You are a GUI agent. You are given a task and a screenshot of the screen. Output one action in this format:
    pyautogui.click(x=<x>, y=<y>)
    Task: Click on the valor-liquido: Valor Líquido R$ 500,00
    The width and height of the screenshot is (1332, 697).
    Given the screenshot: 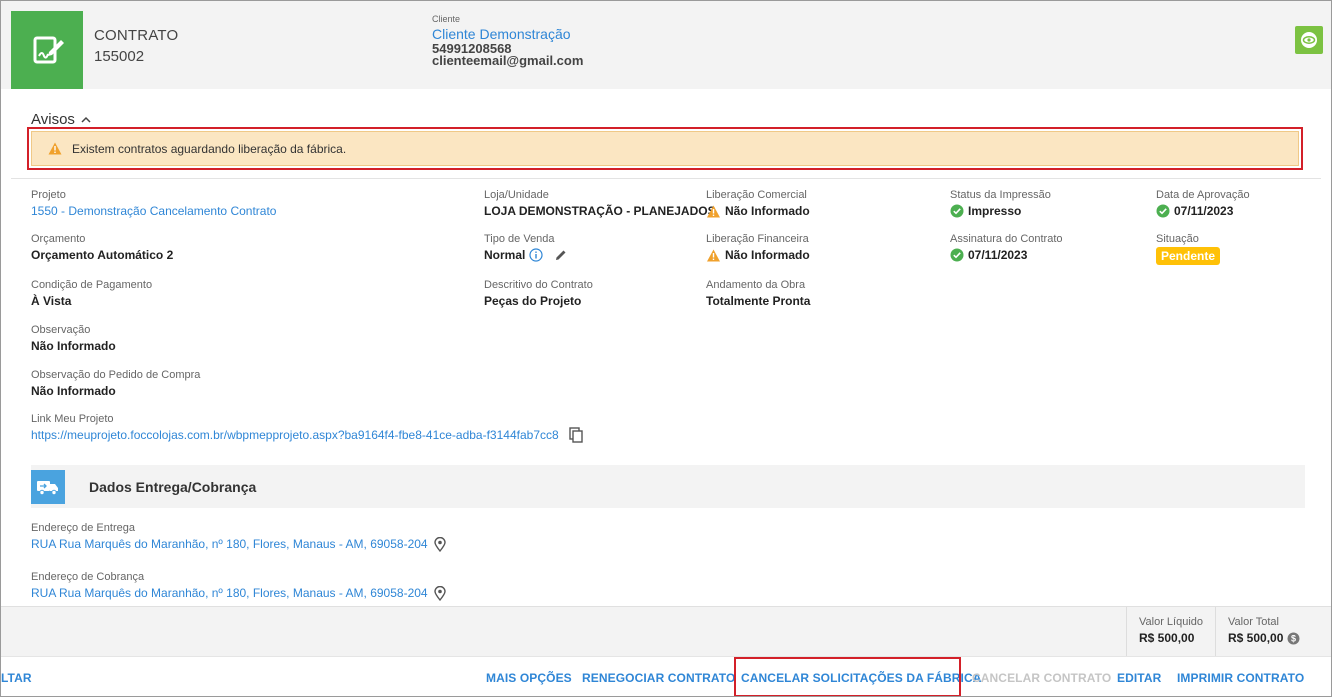 What is the action you would take?
    pyautogui.click(x=1170, y=632)
    